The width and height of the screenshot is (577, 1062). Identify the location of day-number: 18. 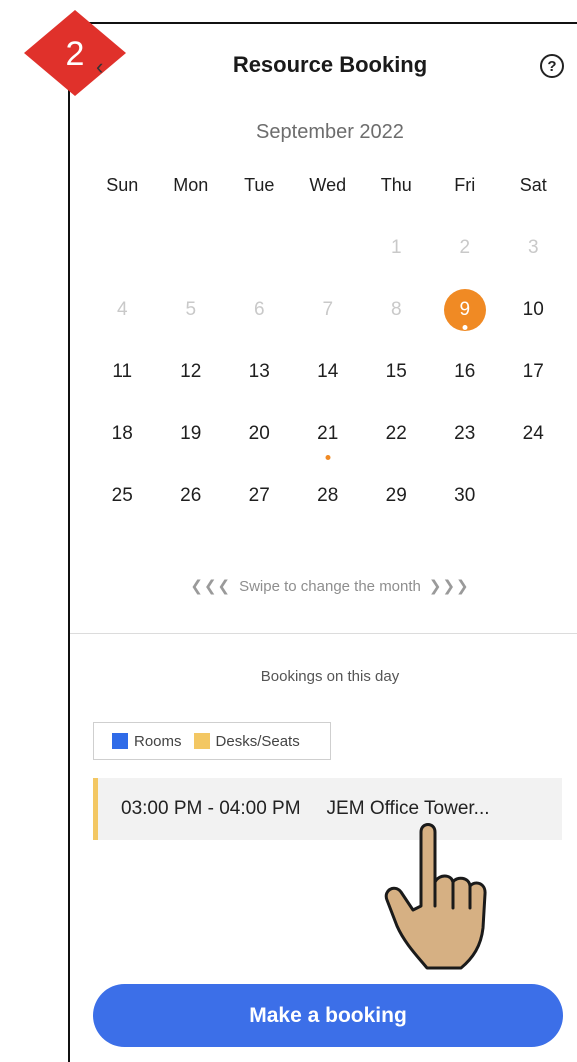
(122, 433).